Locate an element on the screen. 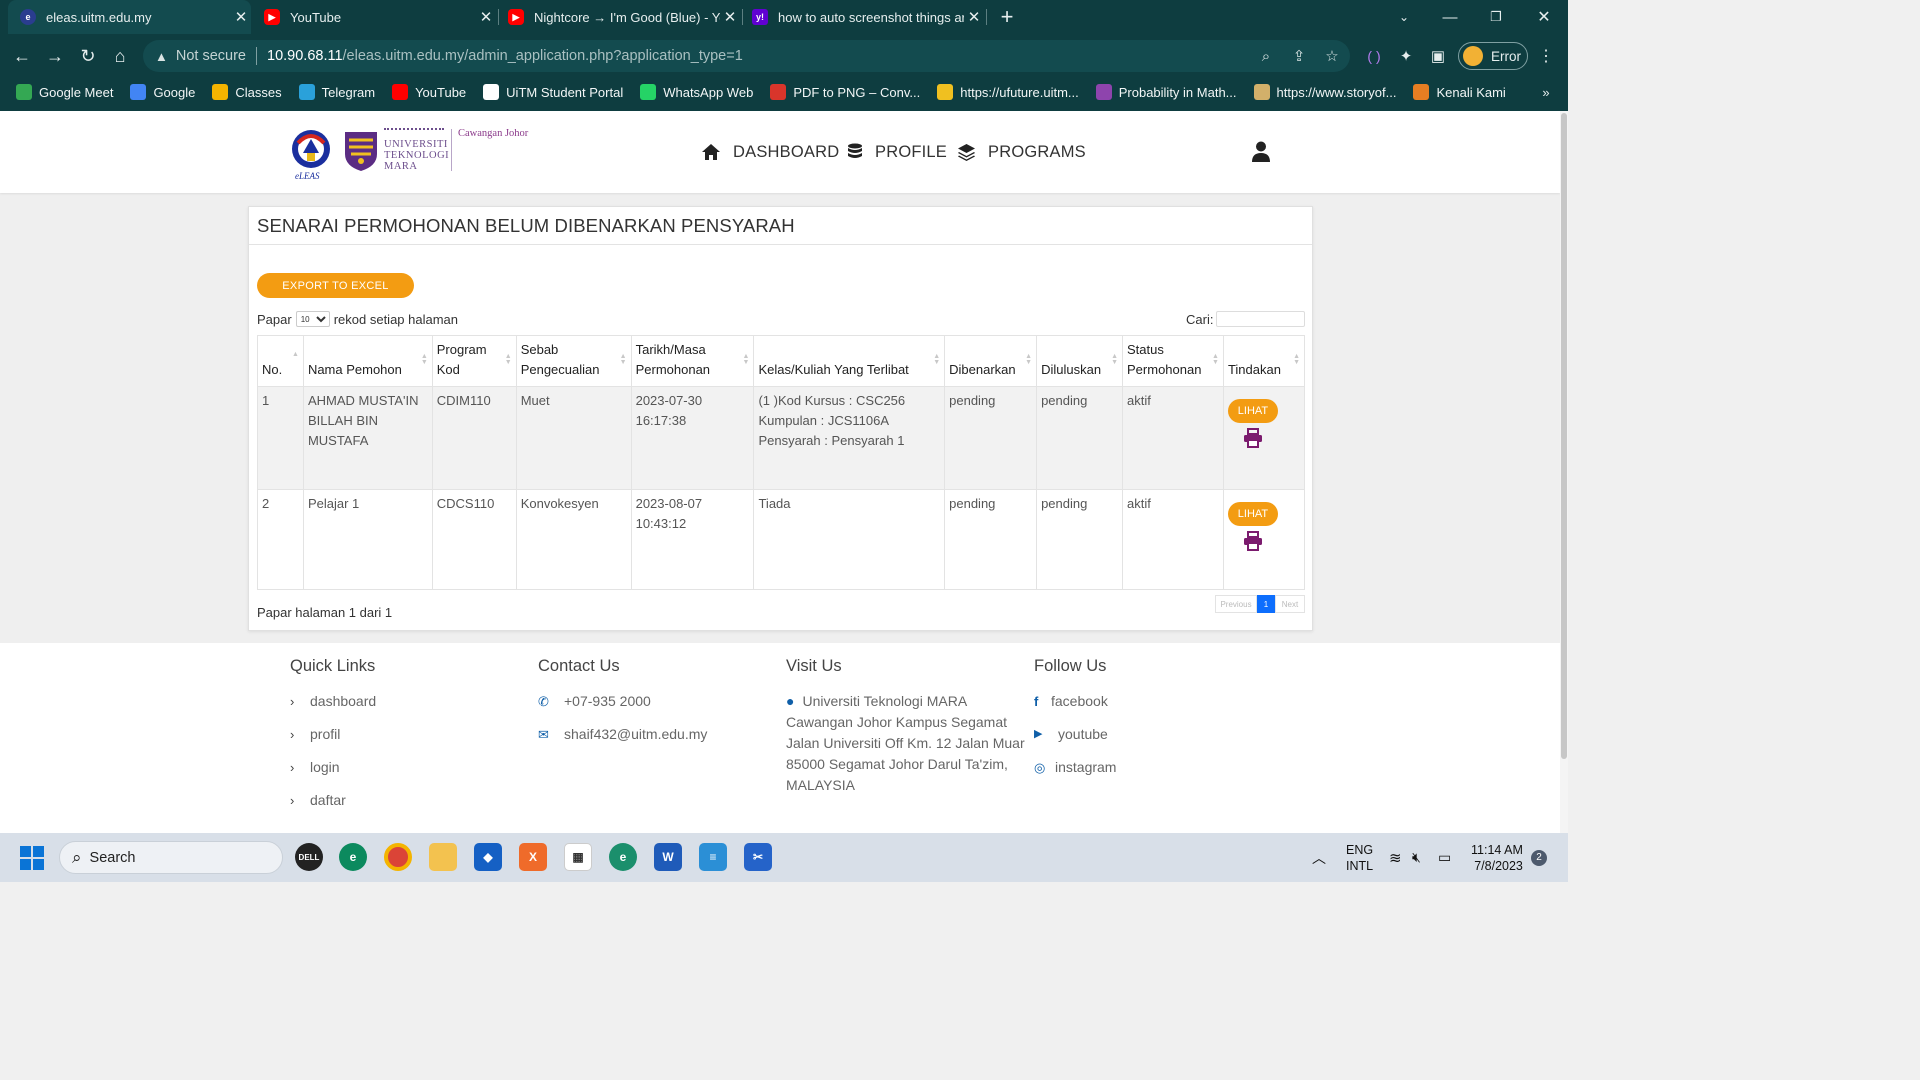 This screenshot has height=1080, width=1920. nav-profile: PROFILE is located at coordinates (897, 152).